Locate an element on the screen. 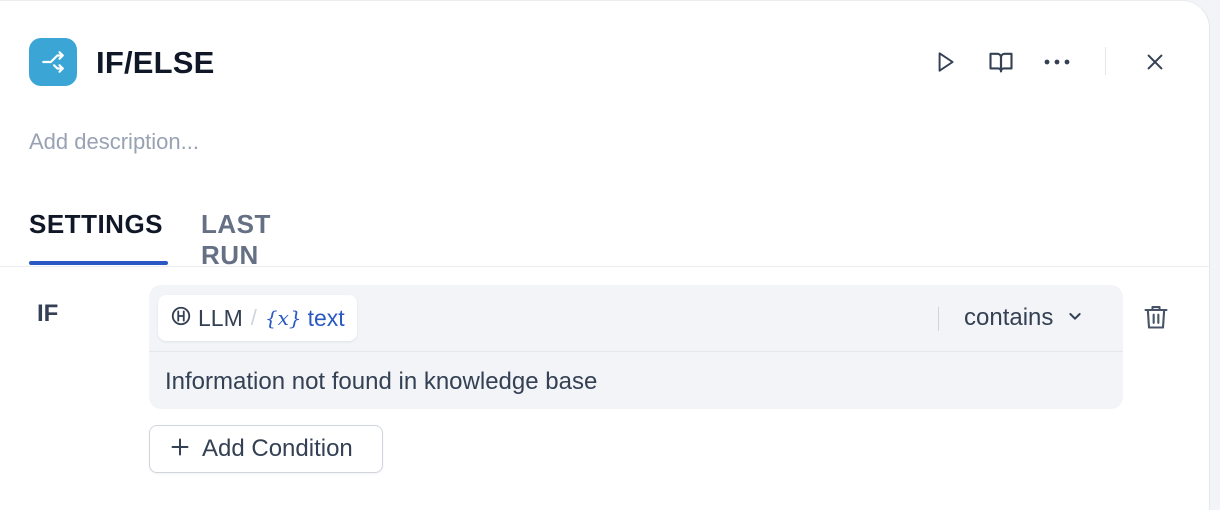 The width and height of the screenshot is (1220, 510). more-icon is located at coordinates (1057, 62).